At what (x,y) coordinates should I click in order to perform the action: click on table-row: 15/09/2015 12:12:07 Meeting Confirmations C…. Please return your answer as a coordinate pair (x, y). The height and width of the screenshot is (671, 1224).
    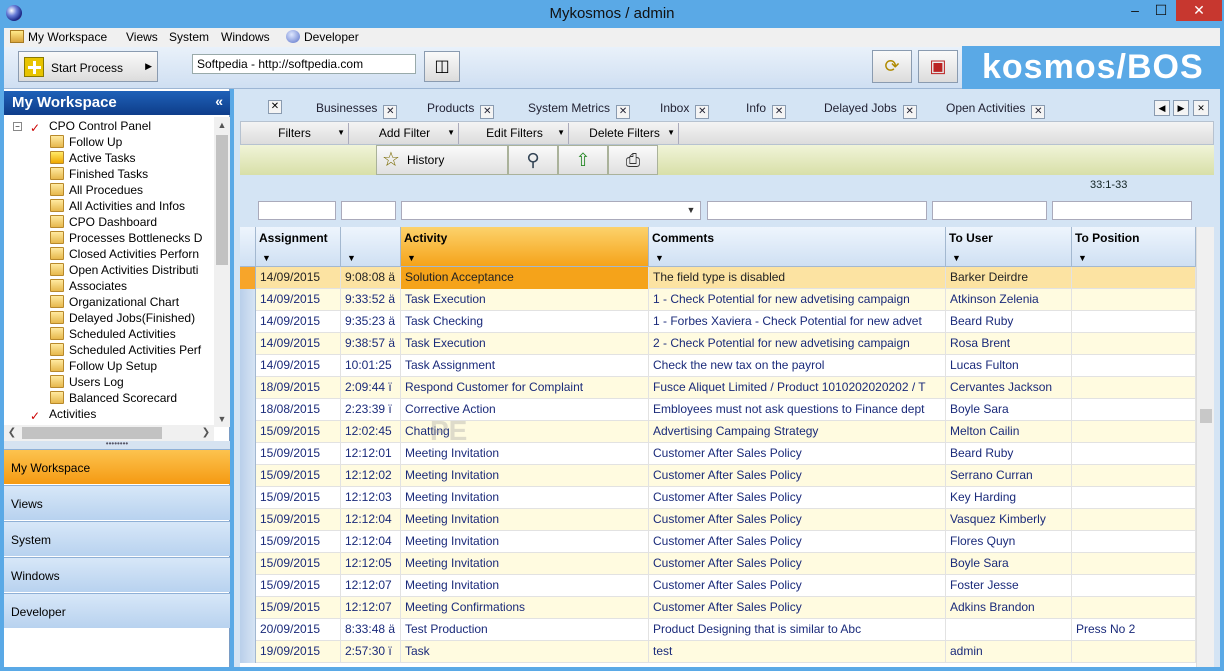
    Looking at the image, I should click on (718, 608).